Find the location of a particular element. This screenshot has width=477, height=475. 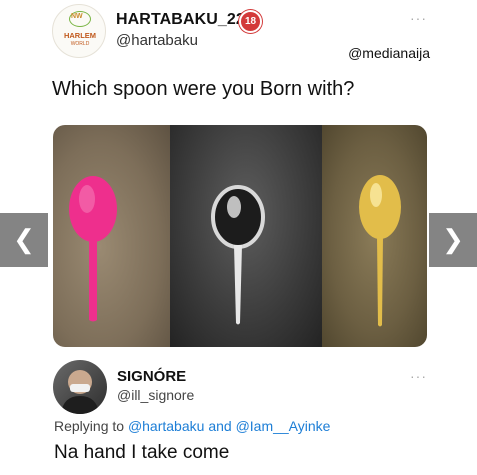

more-options-icon: ··· is located at coordinates (418, 18).